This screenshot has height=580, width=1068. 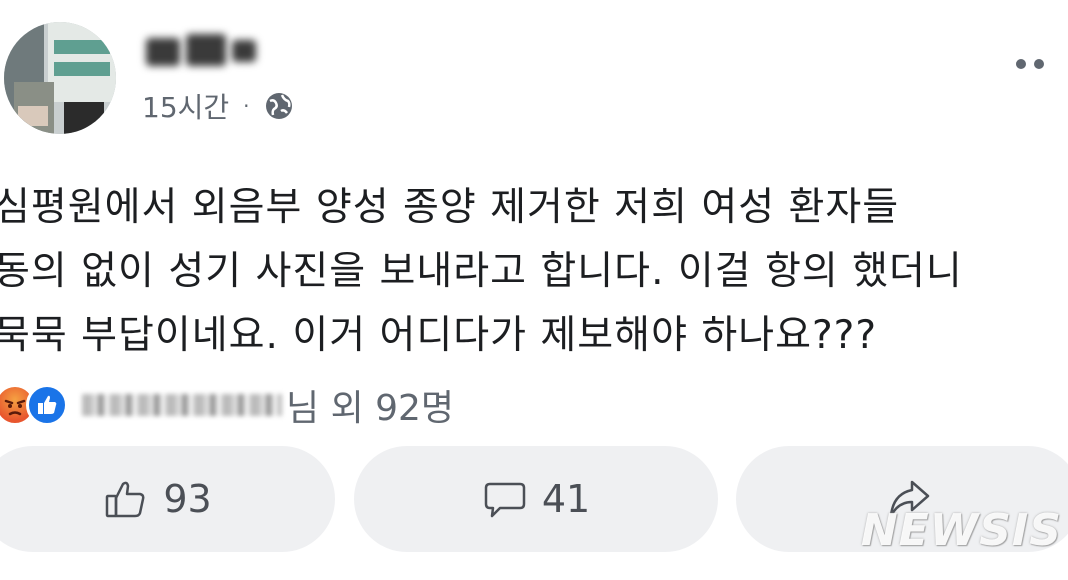 I want to click on like-button: 93, so click(x=167, y=499).